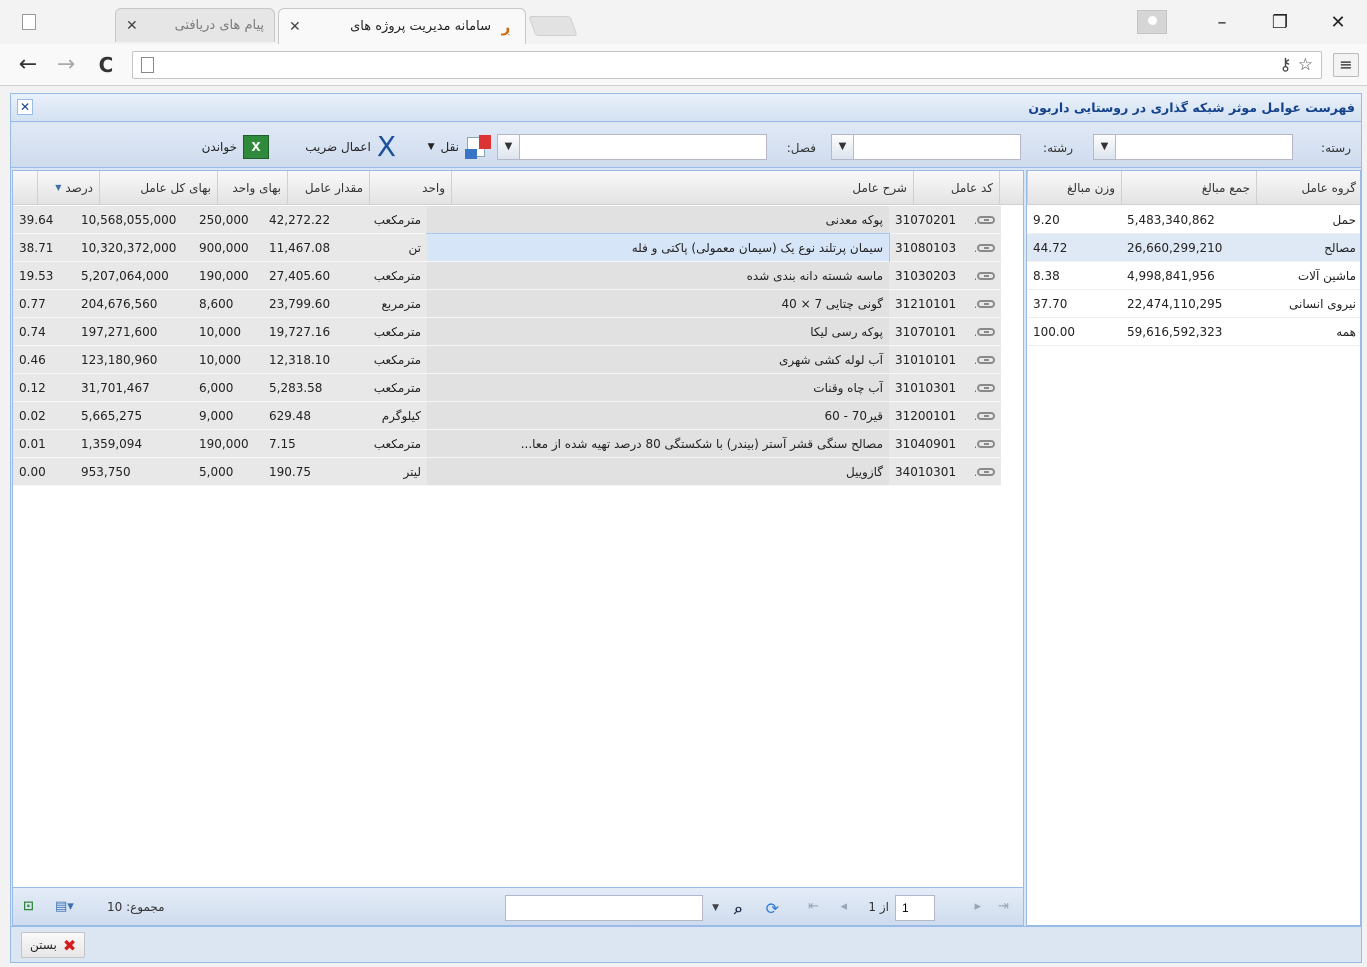 This screenshot has width=1367, height=967. What do you see at coordinates (658, 276) in the screenshot?
I see `description-cell: ماسه شسته دانه بندی شده` at bounding box center [658, 276].